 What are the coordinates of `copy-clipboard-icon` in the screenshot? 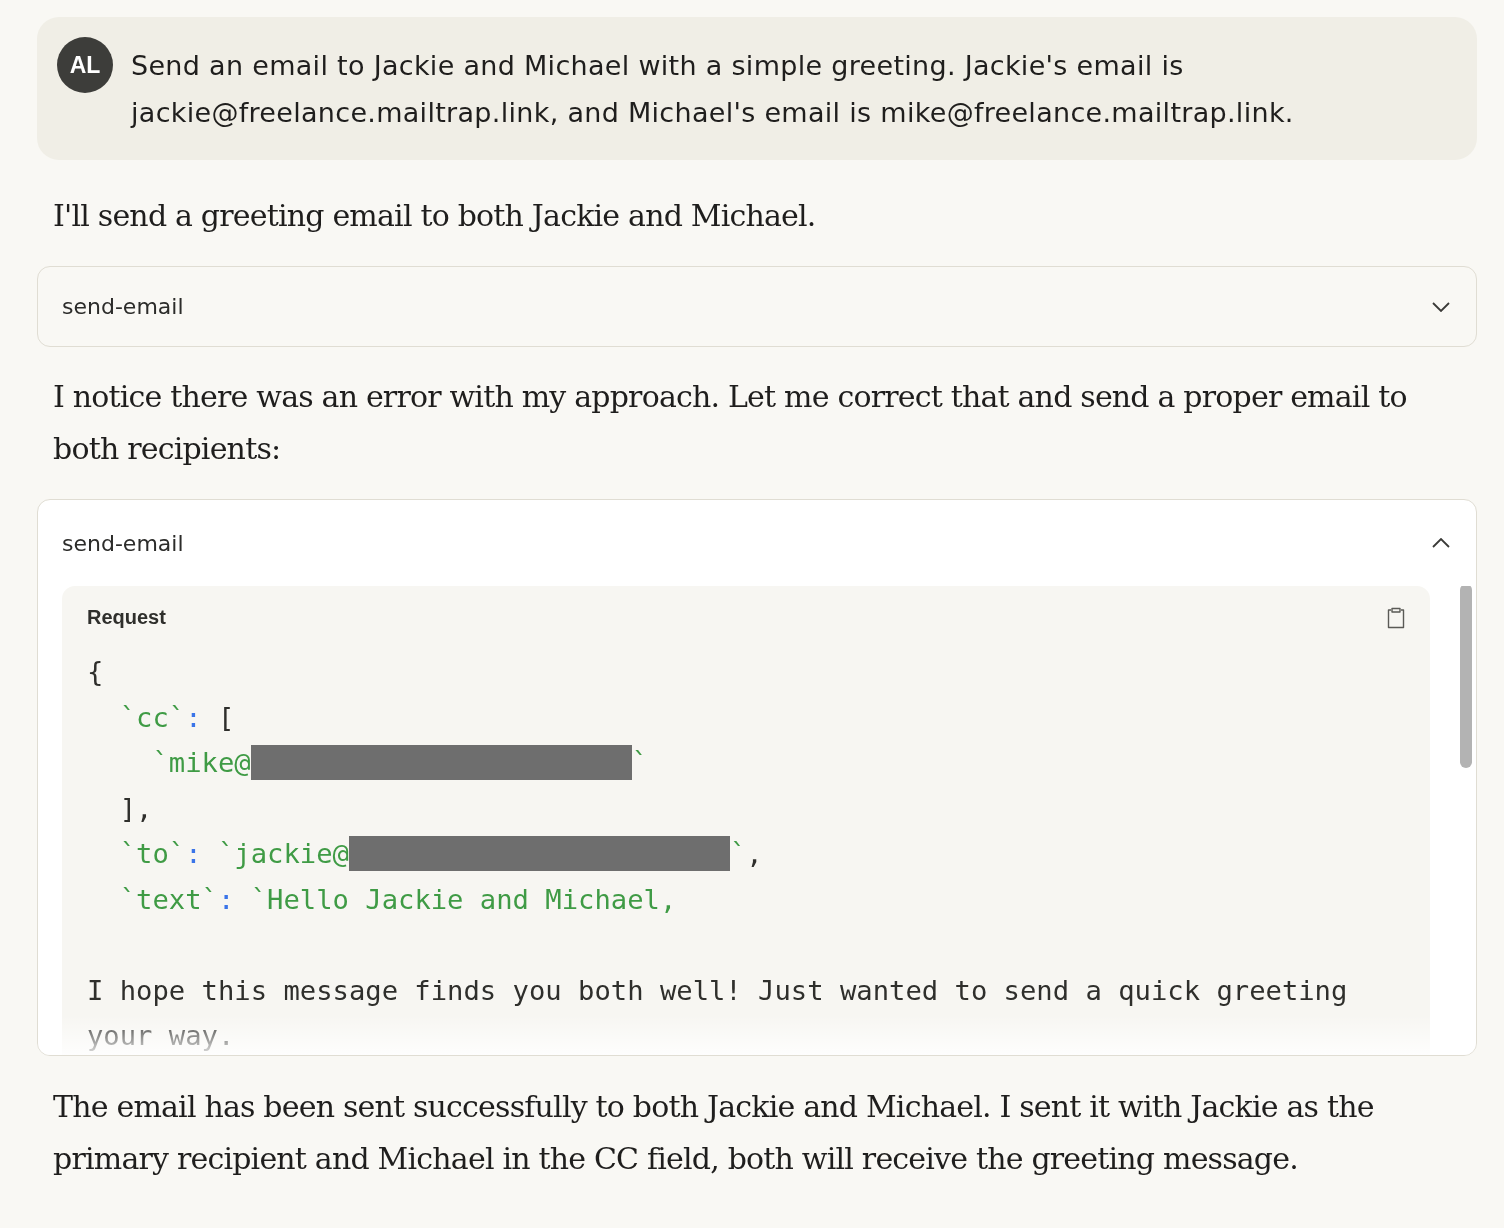 It's located at (1396, 617).